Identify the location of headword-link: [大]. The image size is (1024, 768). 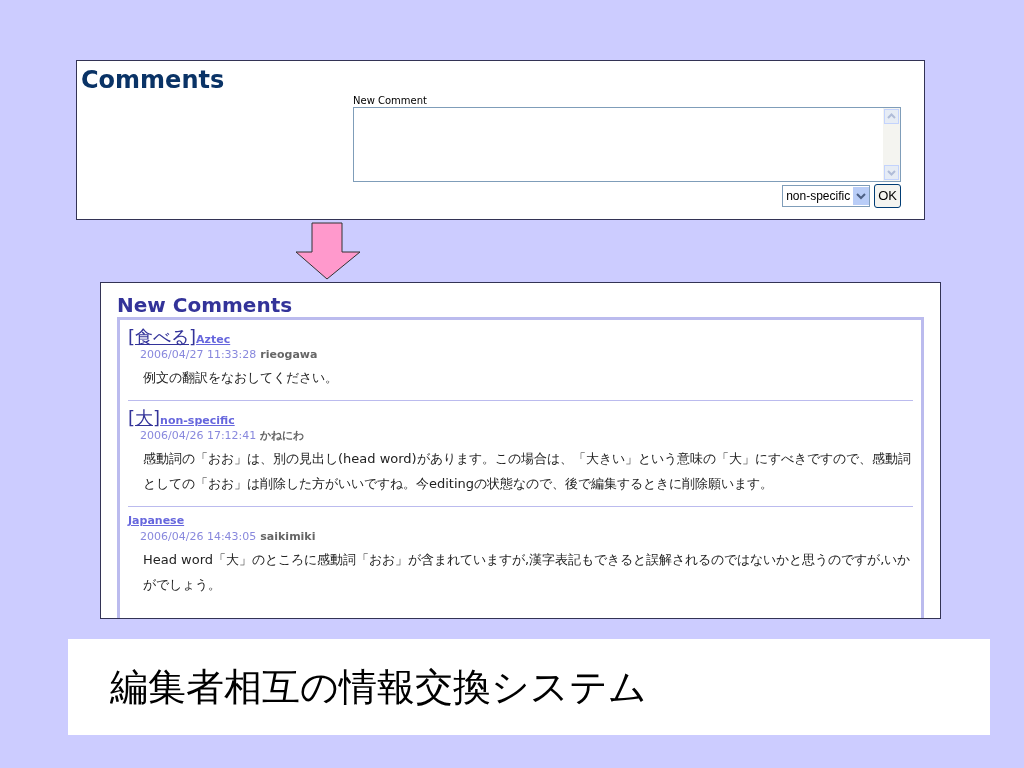
(144, 418).